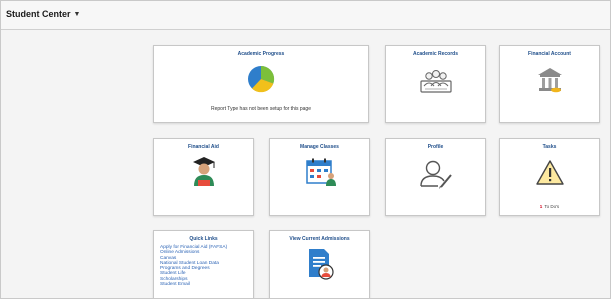 The height and width of the screenshot is (299, 611). I want to click on warning-icon, so click(550, 172).